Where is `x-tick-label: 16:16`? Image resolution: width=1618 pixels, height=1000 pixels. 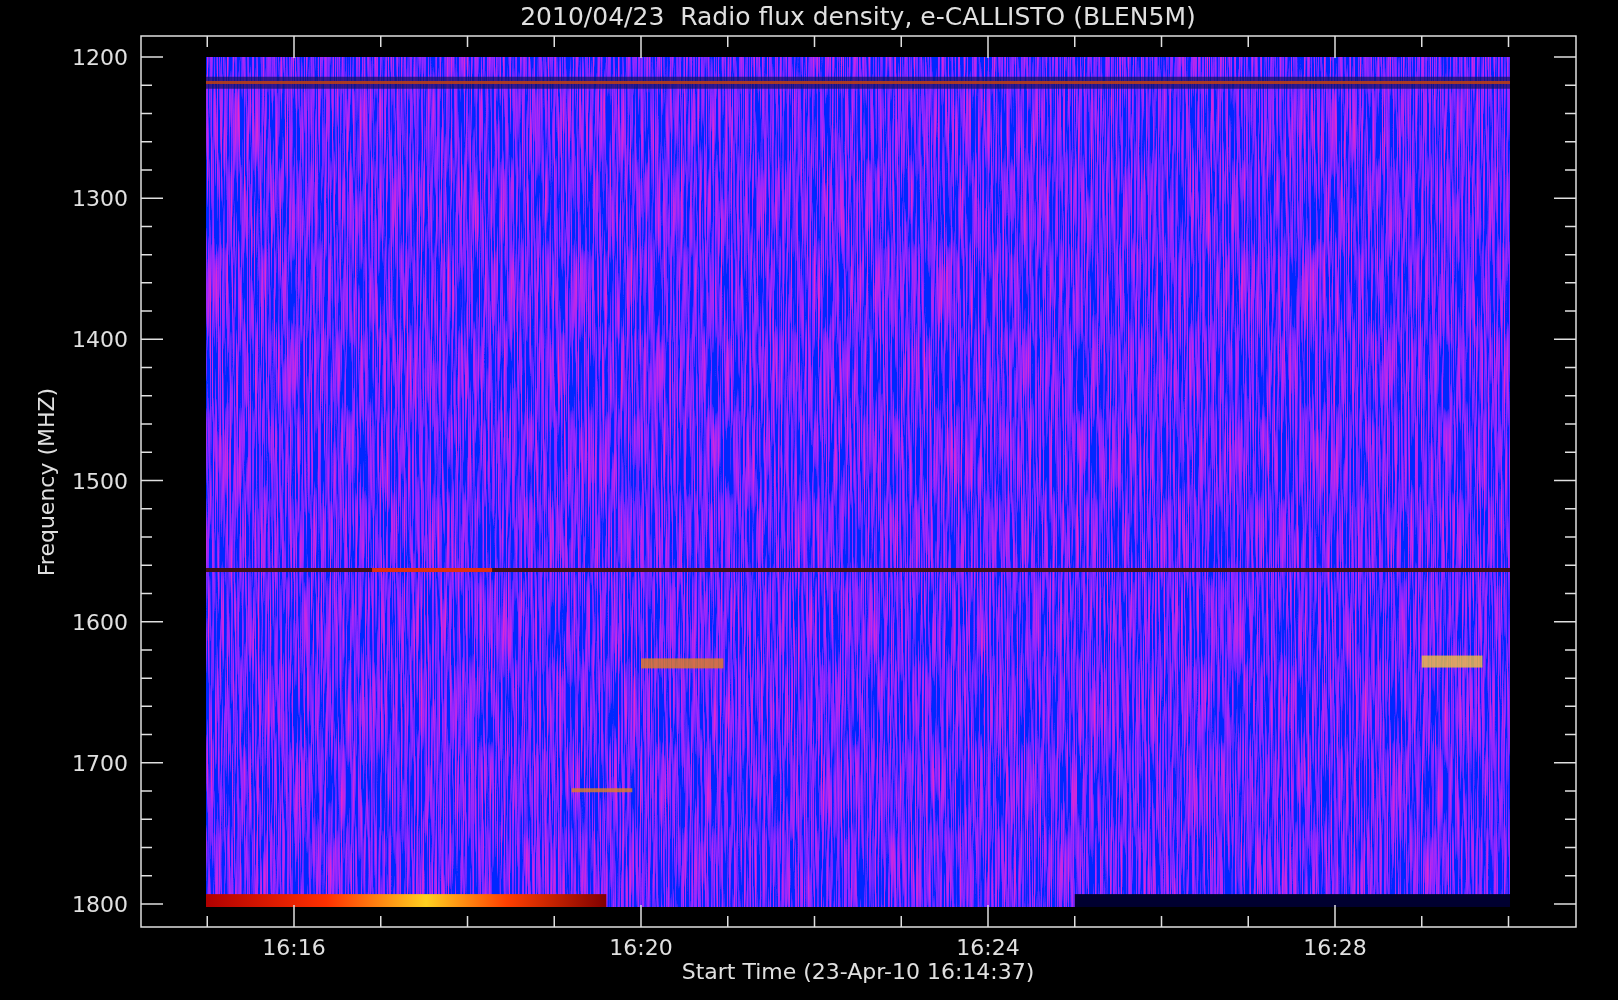 x-tick-label: 16:16 is located at coordinates (294, 947).